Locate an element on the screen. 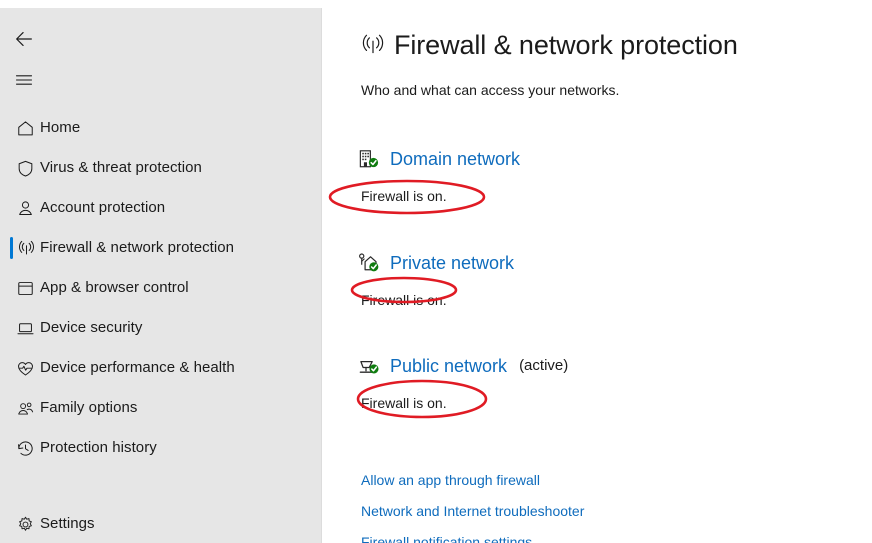 Image resolution: width=872 pixels, height=543 pixels. sidebar-item-device-performance-health: Device performance & health is located at coordinates (161, 368).